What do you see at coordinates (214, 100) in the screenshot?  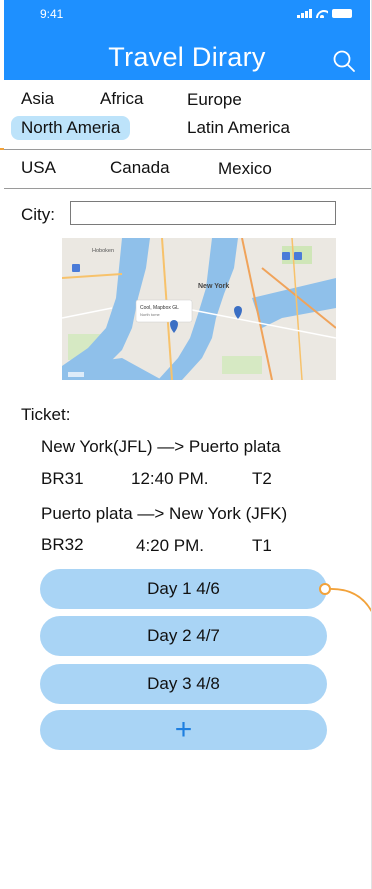 I see `region-europe: Europe` at bounding box center [214, 100].